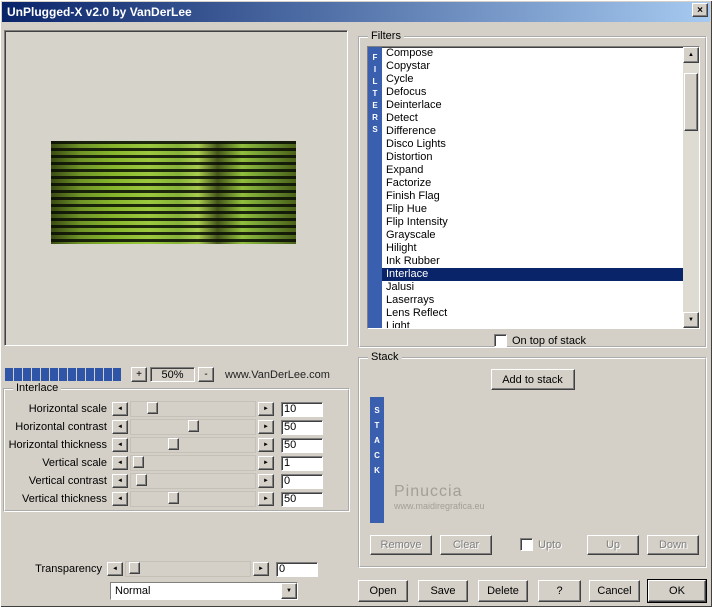 Image resolution: width=712 pixels, height=607 pixels. Describe the element at coordinates (532, 131) in the screenshot. I see `filter-item: Difference` at that location.